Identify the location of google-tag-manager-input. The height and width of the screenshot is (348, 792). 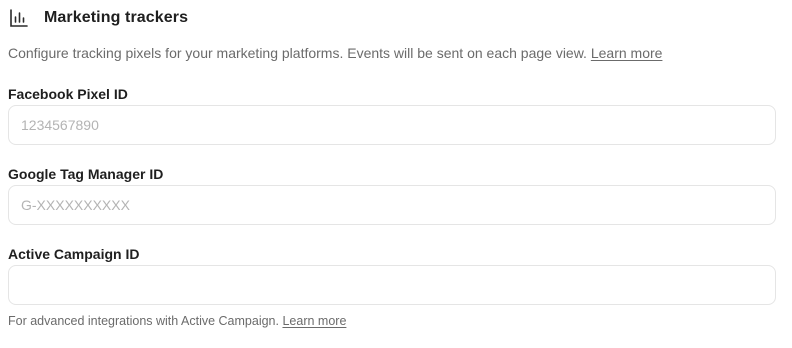
(392, 205).